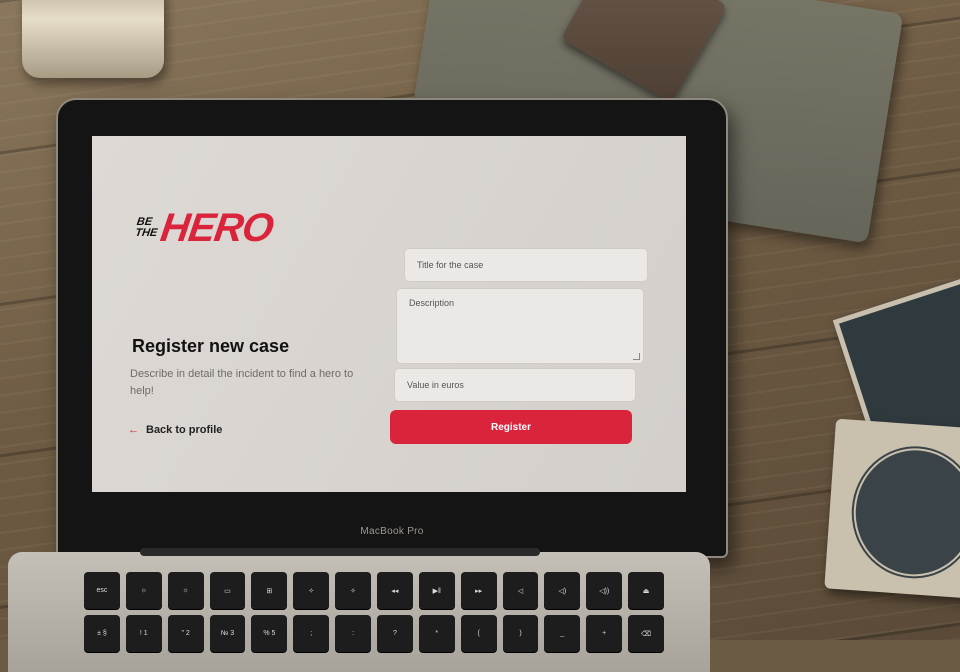 Image resolution: width=960 pixels, height=672 pixels. Describe the element at coordinates (143, 633) in the screenshot. I see `keyboard-key: ! 1` at that location.